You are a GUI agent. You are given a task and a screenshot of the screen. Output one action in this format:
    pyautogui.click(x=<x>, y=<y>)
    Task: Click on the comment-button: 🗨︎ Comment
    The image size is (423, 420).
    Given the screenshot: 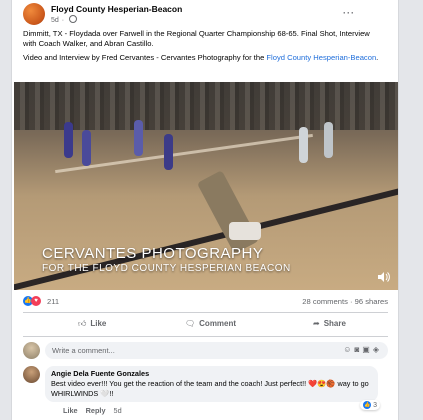 What is the action you would take?
    pyautogui.click(x=210, y=323)
    